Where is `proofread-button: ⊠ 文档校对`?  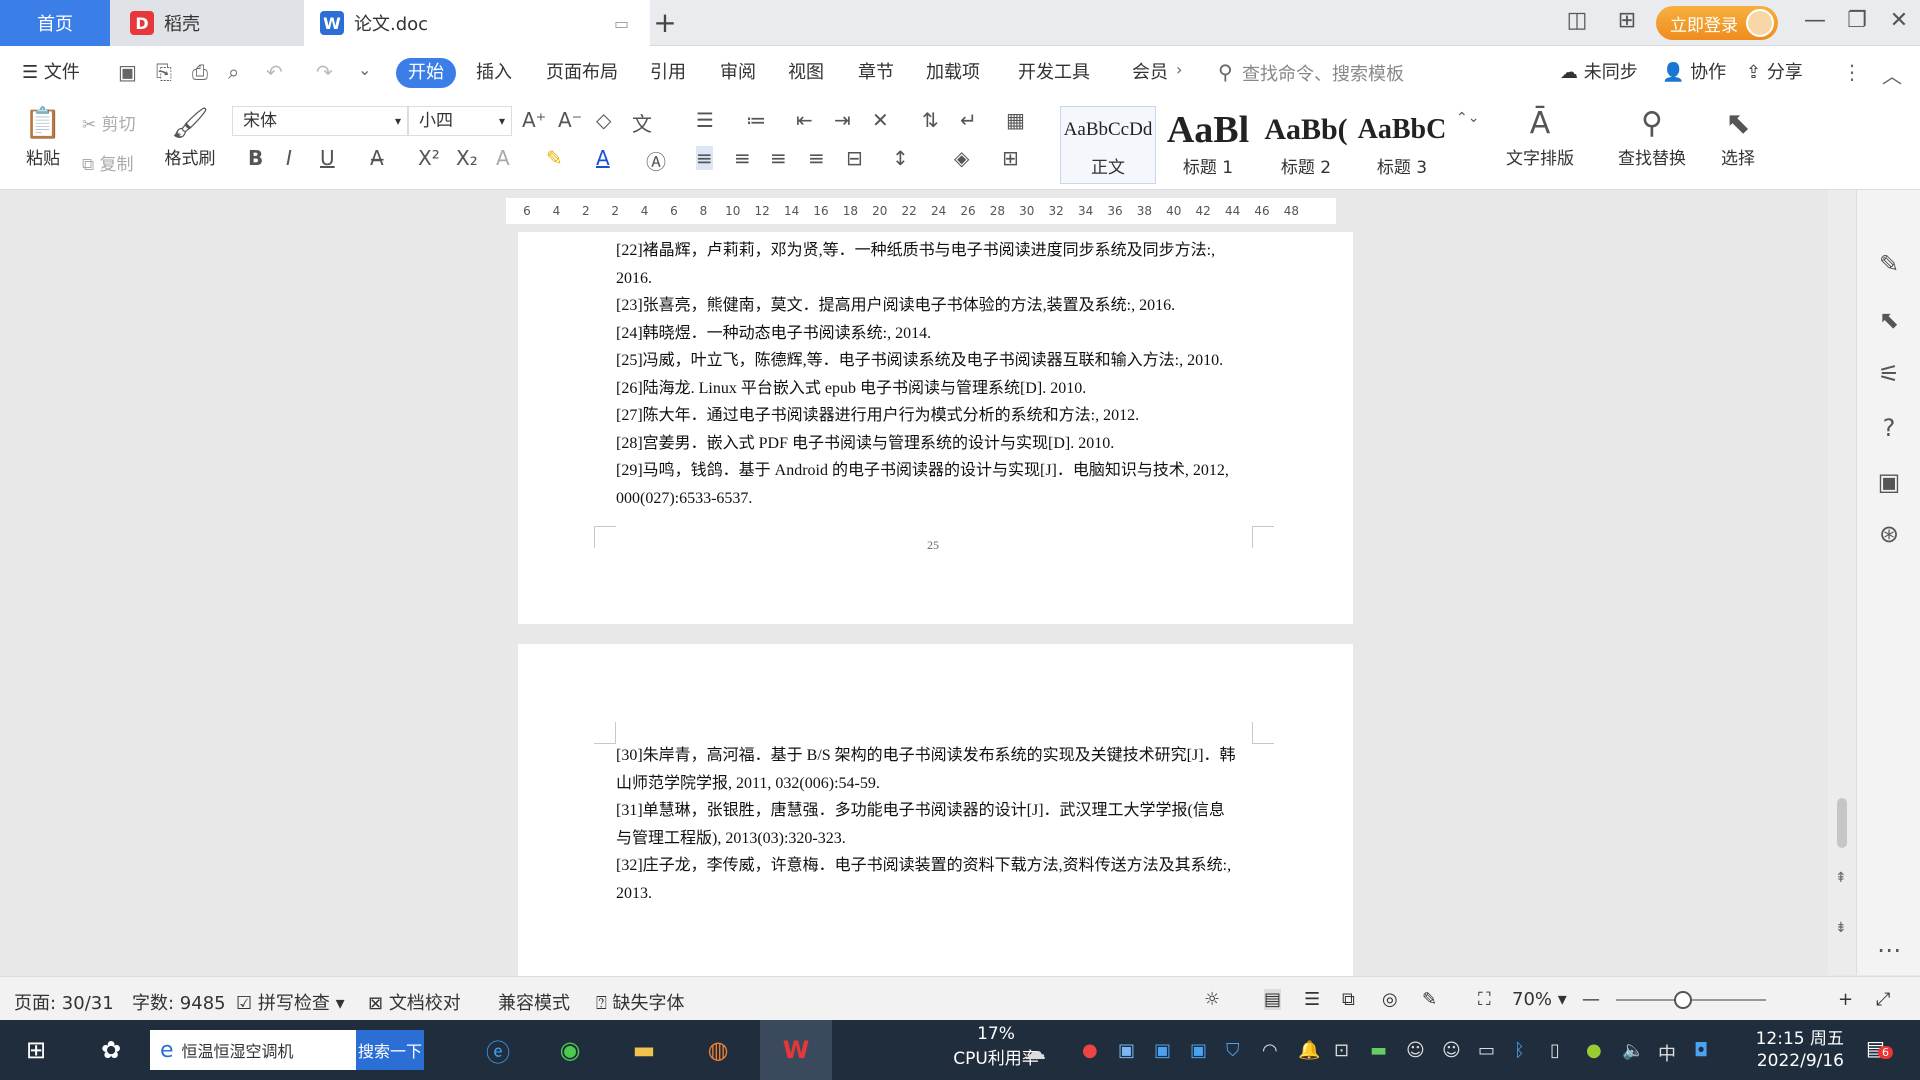 proofread-button: ⊠ 文档校对 is located at coordinates (414, 1002).